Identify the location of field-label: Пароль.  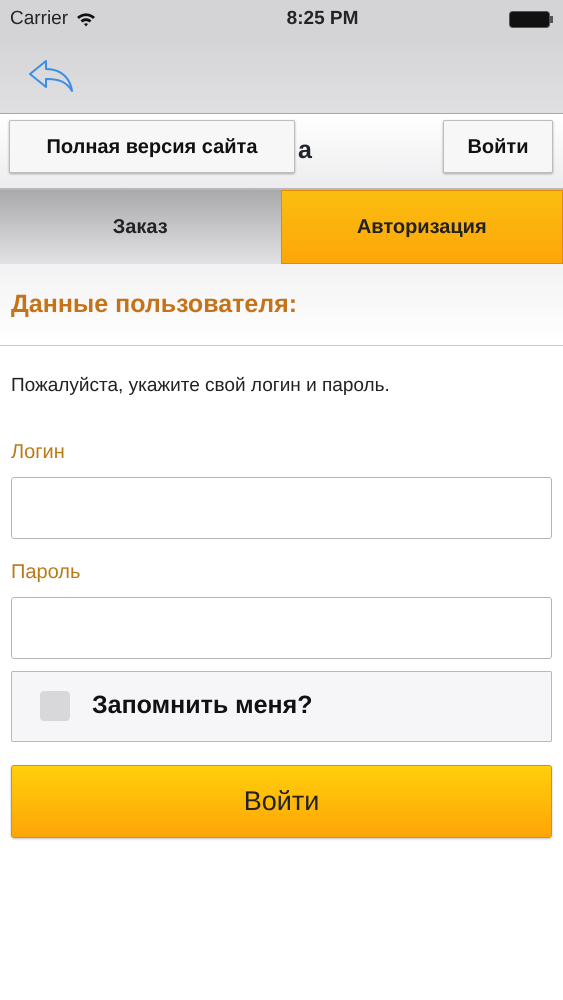
(46, 572).